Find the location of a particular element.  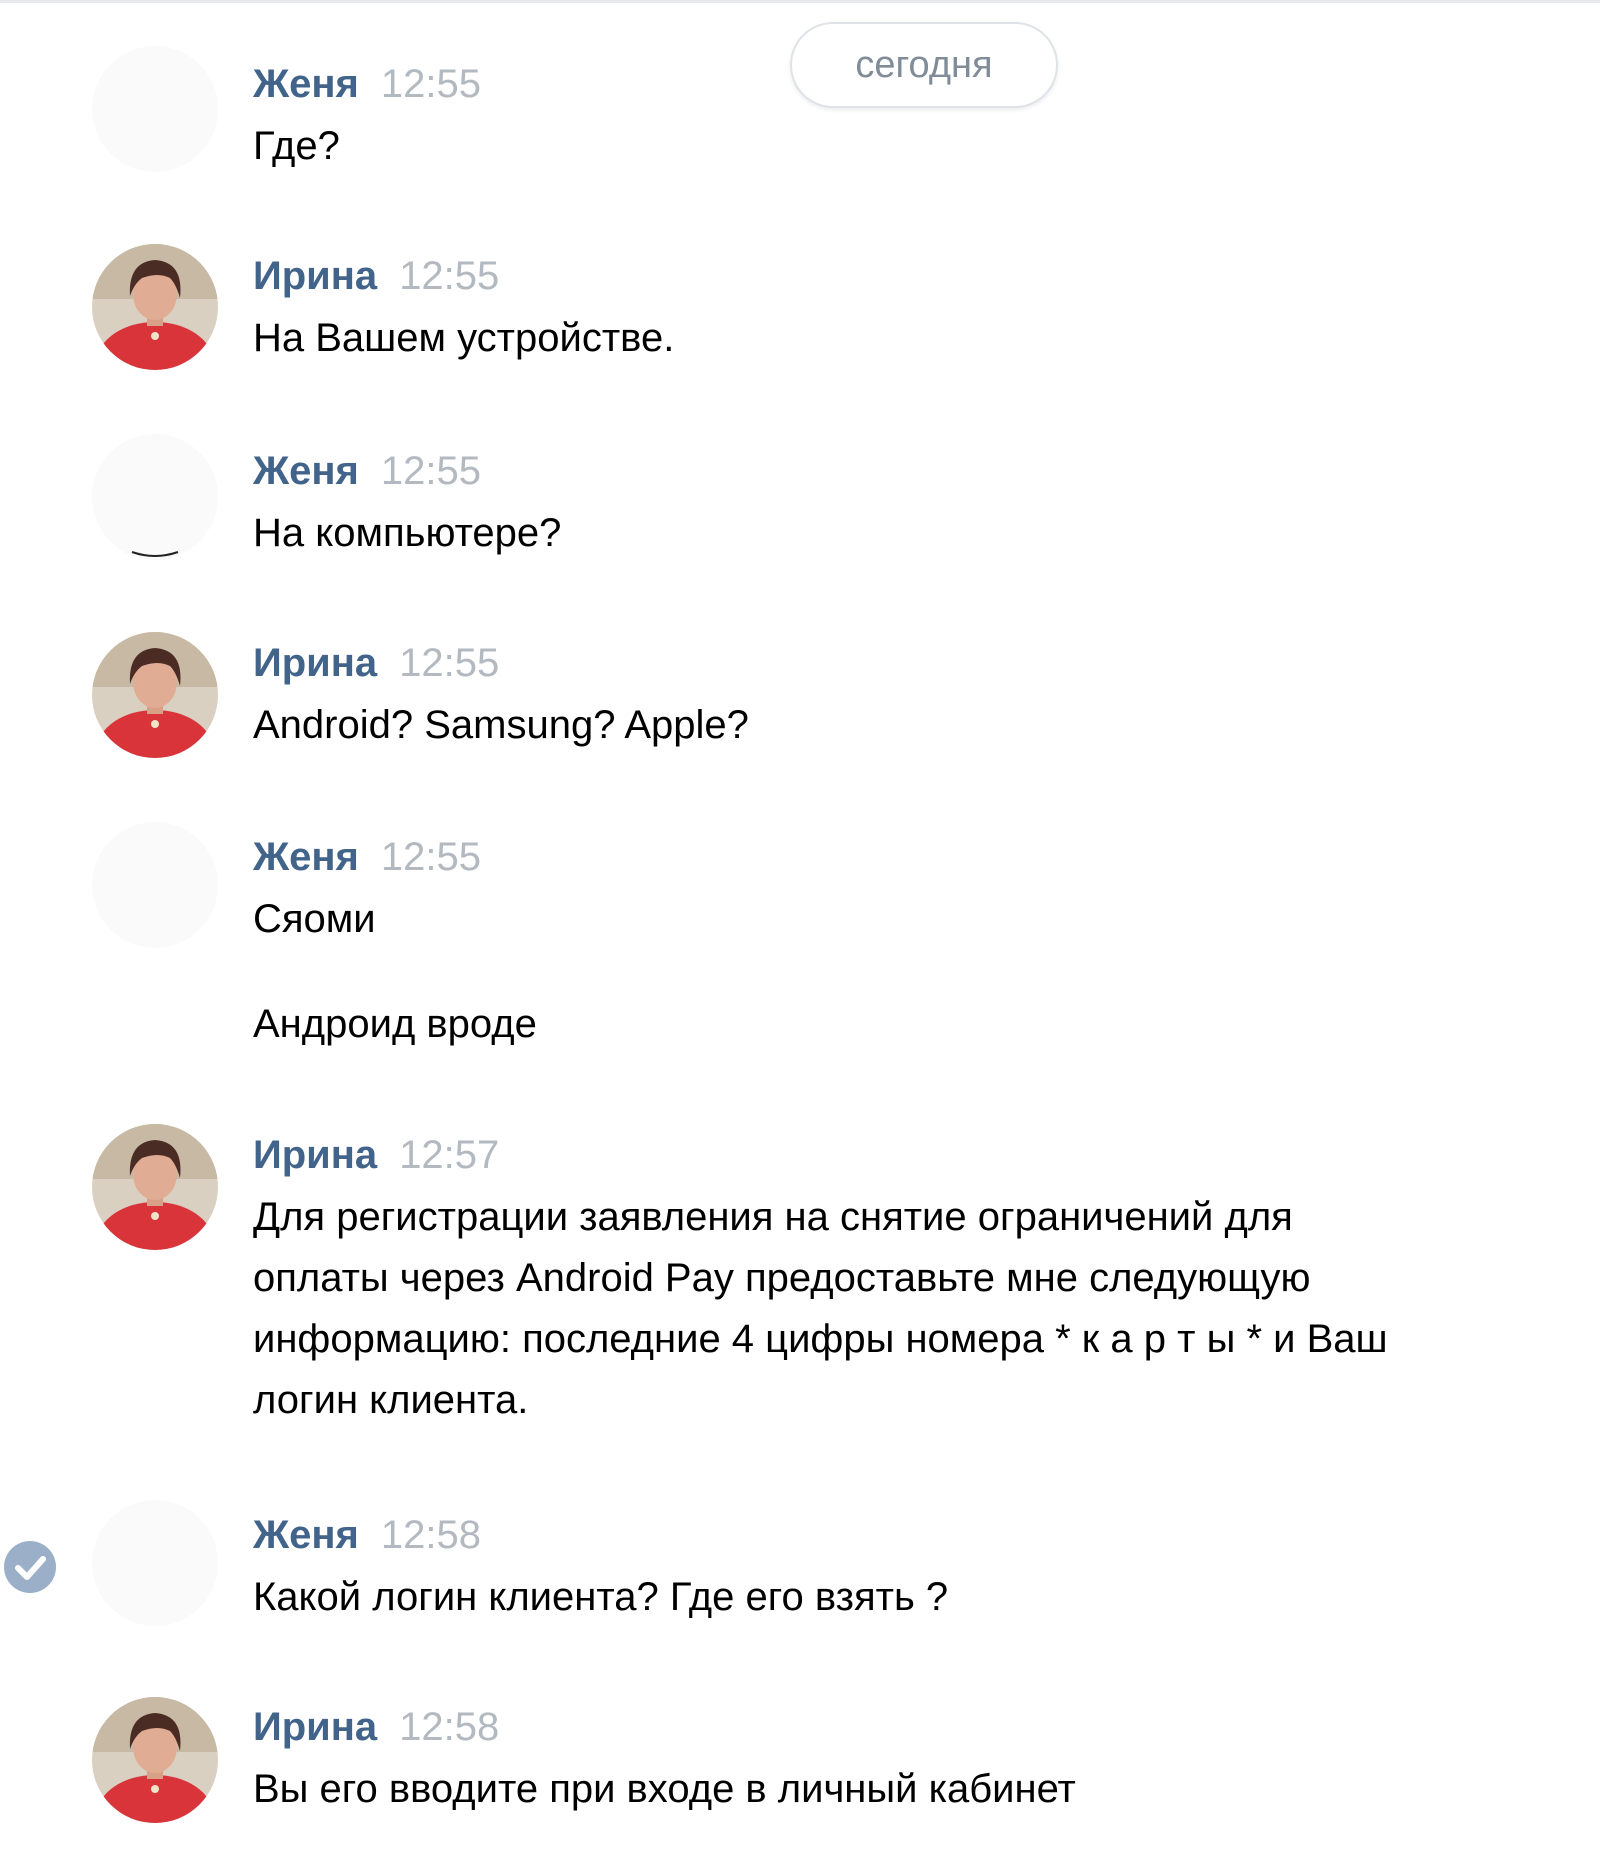

message-text: Где? is located at coordinates (296, 146).